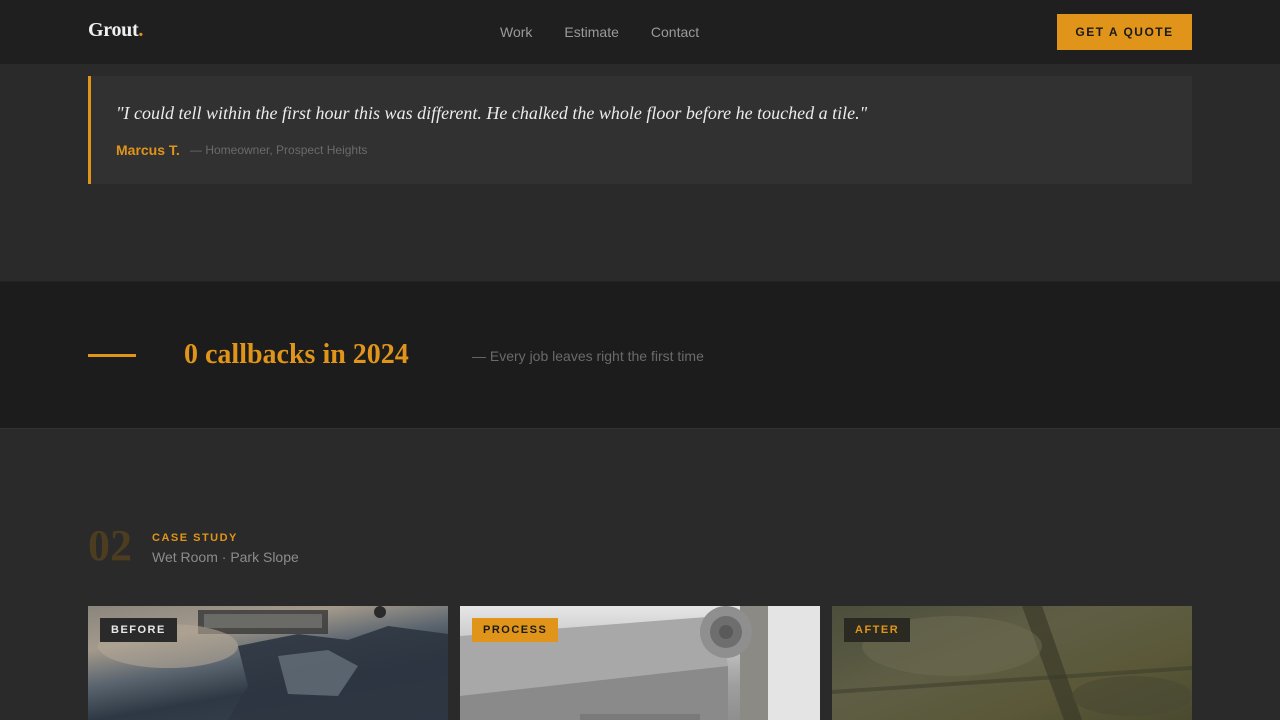 Image resolution: width=1280 pixels, height=720 pixels. I want to click on case-study-title: Wet Room · Park Slope, so click(225, 557).